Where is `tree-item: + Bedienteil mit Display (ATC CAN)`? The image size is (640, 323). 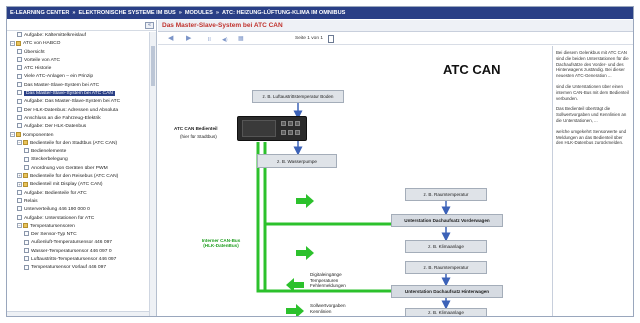
tree-item: + Bedienteil mit Display (ATC CAN) is located at coordinates (78, 185).